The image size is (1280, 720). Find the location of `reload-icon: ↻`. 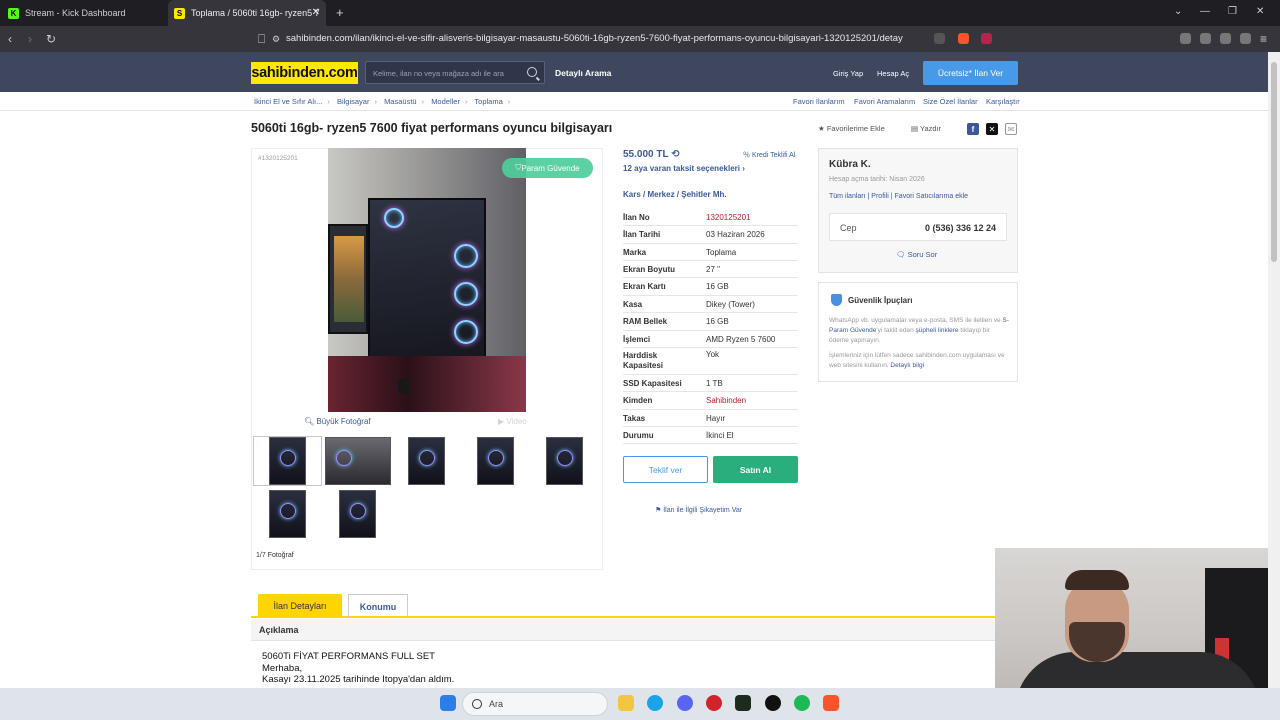

reload-icon: ↻ is located at coordinates (51, 39).